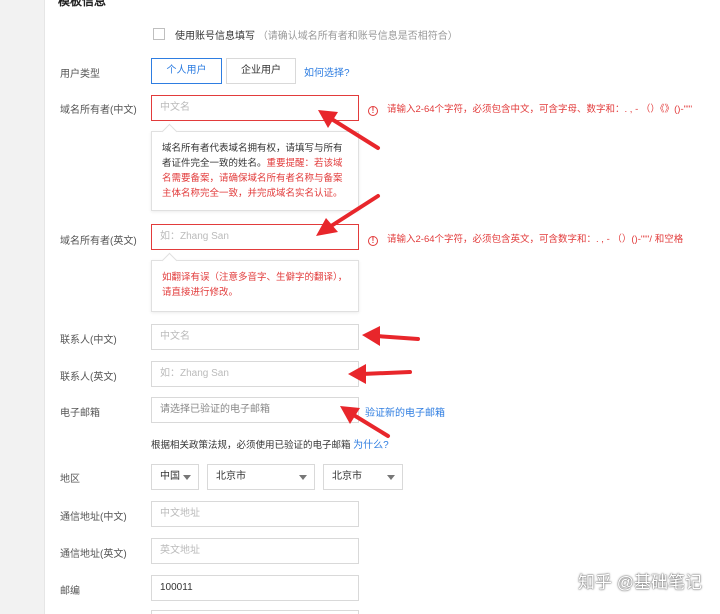 The image size is (720, 614). Describe the element at coordinates (22, 307) in the screenshot. I see `left-gutter` at that location.